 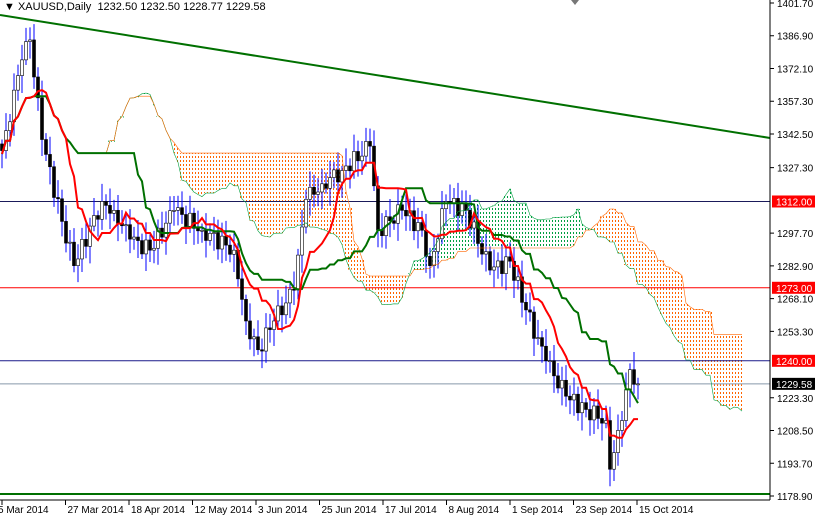 What do you see at coordinates (9, 7) in the screenshot?
I see `dropdown-triangle-icon: ▼` at bounding box center [9, 7].